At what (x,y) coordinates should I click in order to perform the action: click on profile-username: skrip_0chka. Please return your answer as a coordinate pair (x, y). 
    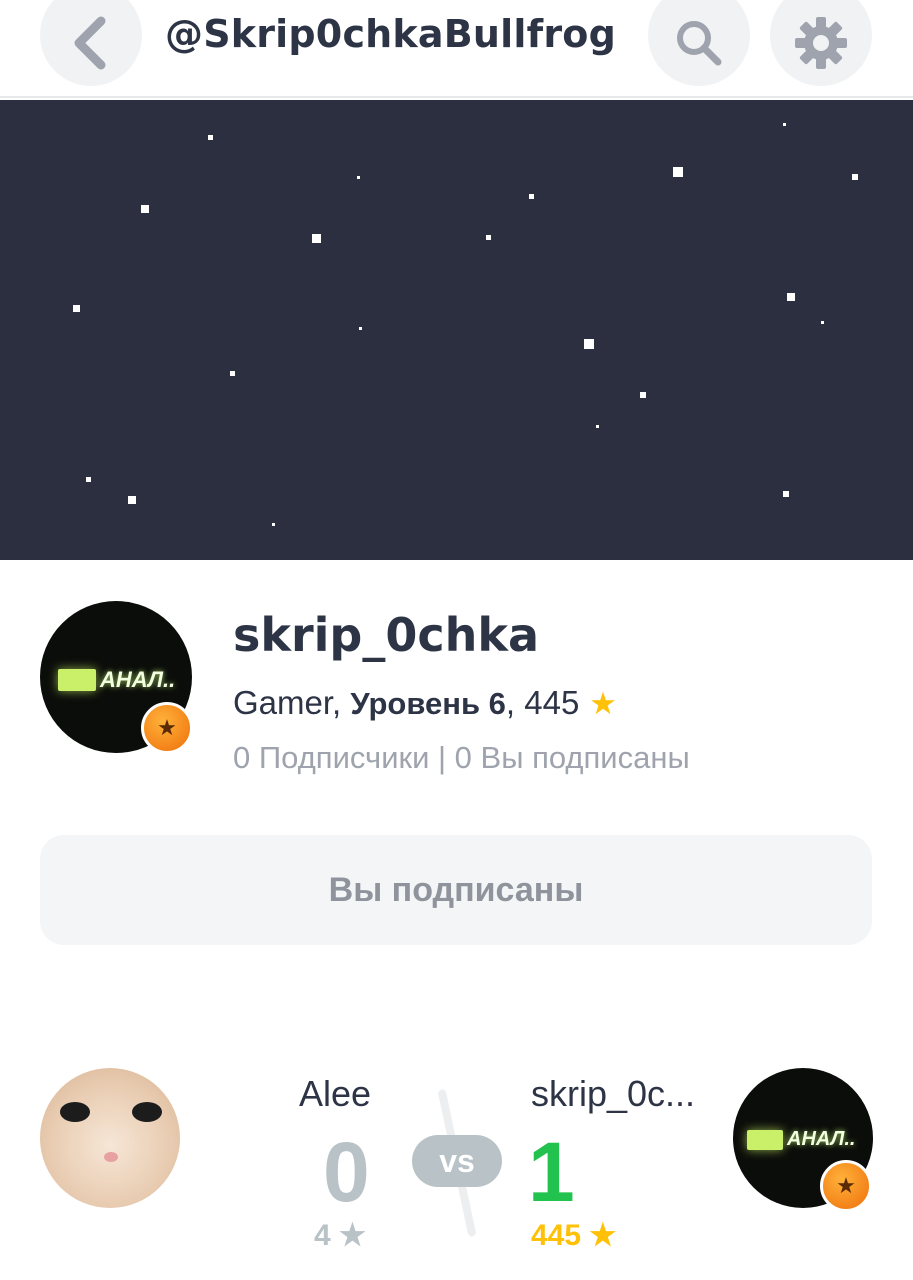
    Looking at the image, I should click on (386, 635).